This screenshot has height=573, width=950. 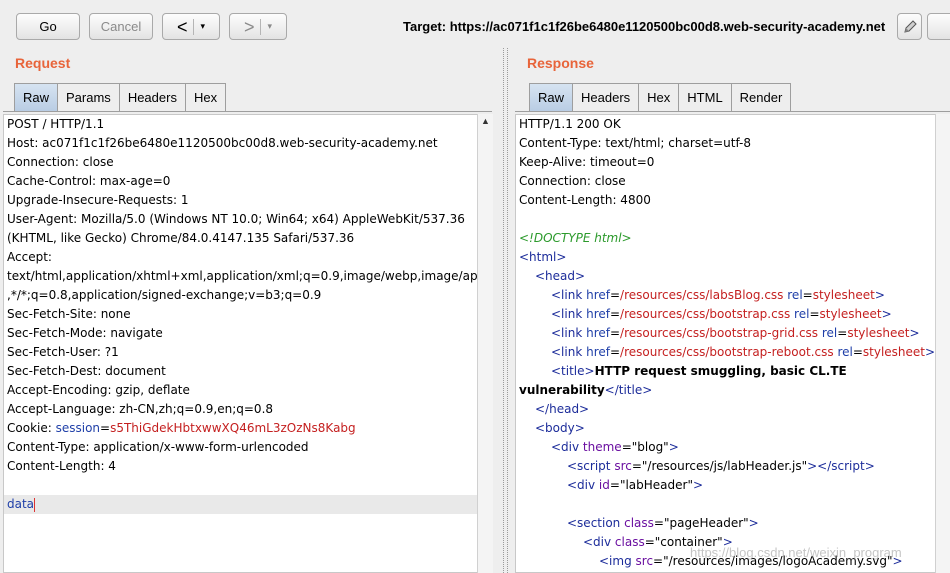 I want to click on response-tab-render: Render, so click(x=761, y=97).